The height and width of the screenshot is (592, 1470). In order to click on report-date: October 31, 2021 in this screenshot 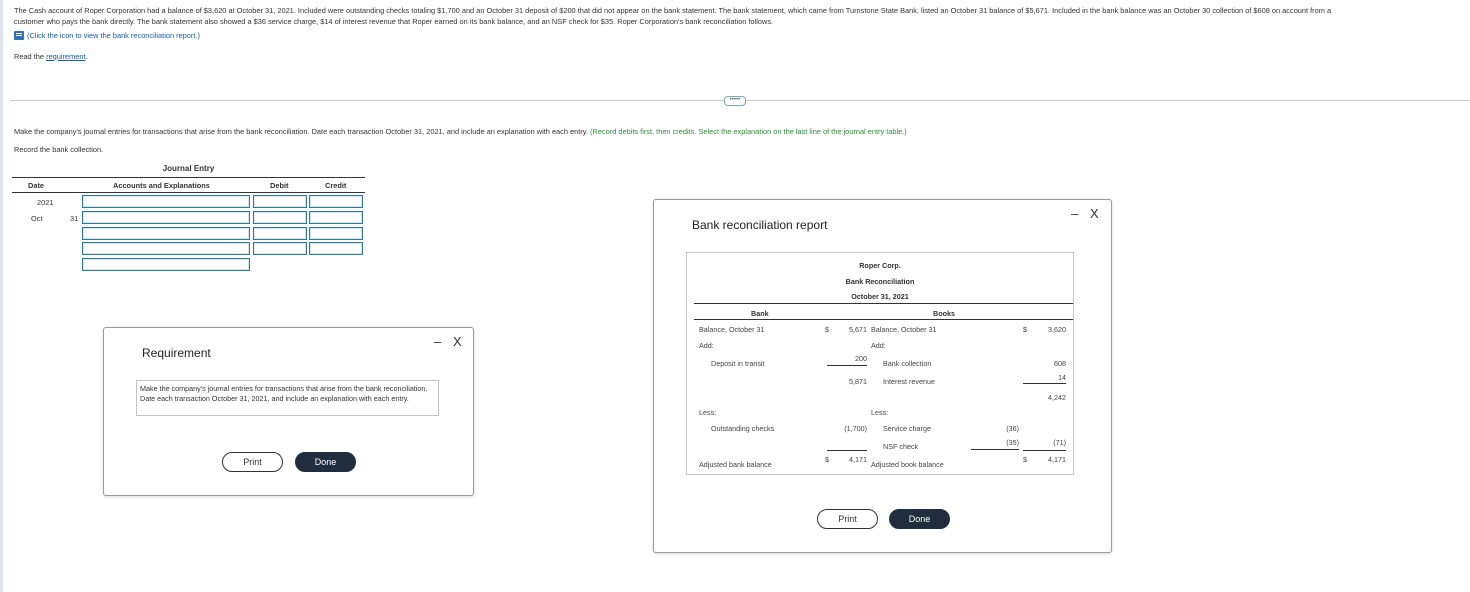, I will do `click(880, 296)`.